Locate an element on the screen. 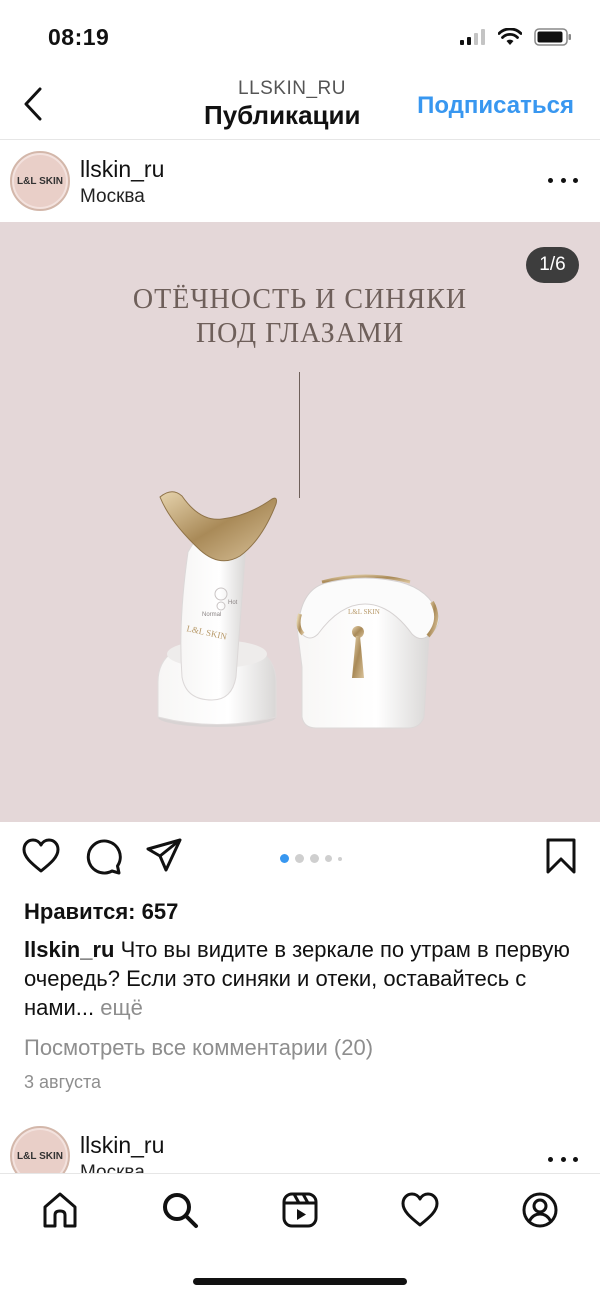 Image resolution: width=600 pixels, height=1297 pixels. wifi-icon is located at coordinates (510, 36).